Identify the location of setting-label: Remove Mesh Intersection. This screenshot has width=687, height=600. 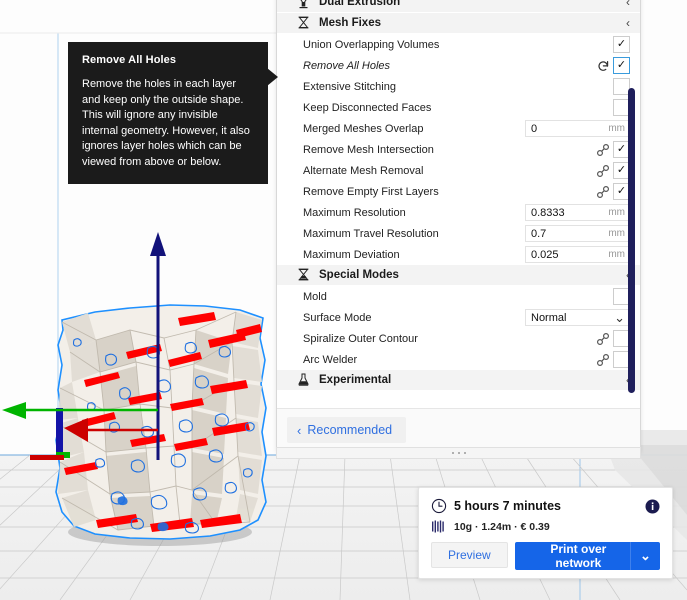
(368, 149).